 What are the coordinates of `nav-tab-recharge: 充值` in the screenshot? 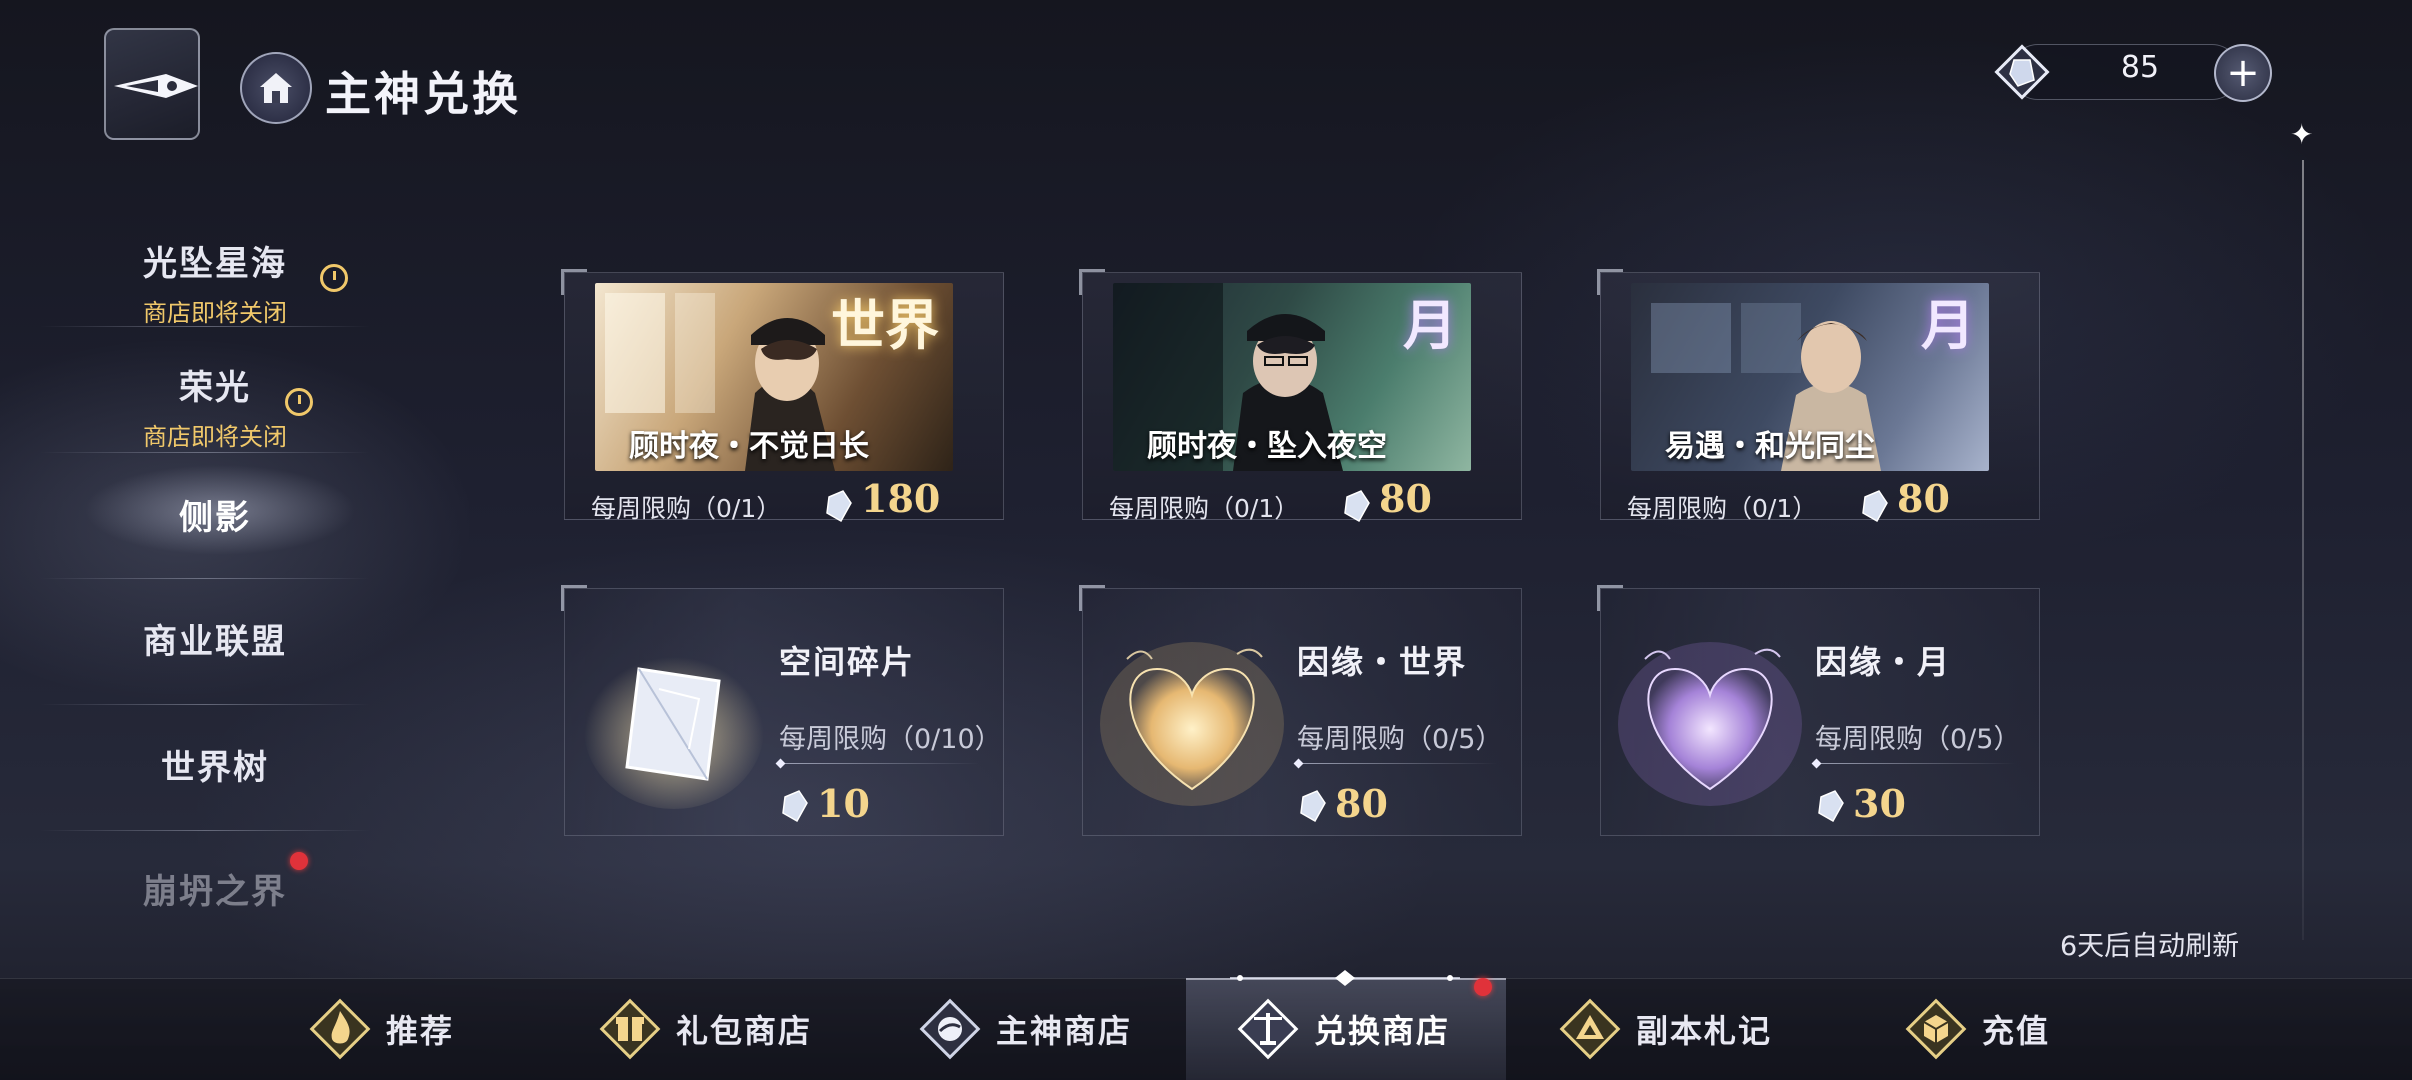 It's located at (1977, 1029).